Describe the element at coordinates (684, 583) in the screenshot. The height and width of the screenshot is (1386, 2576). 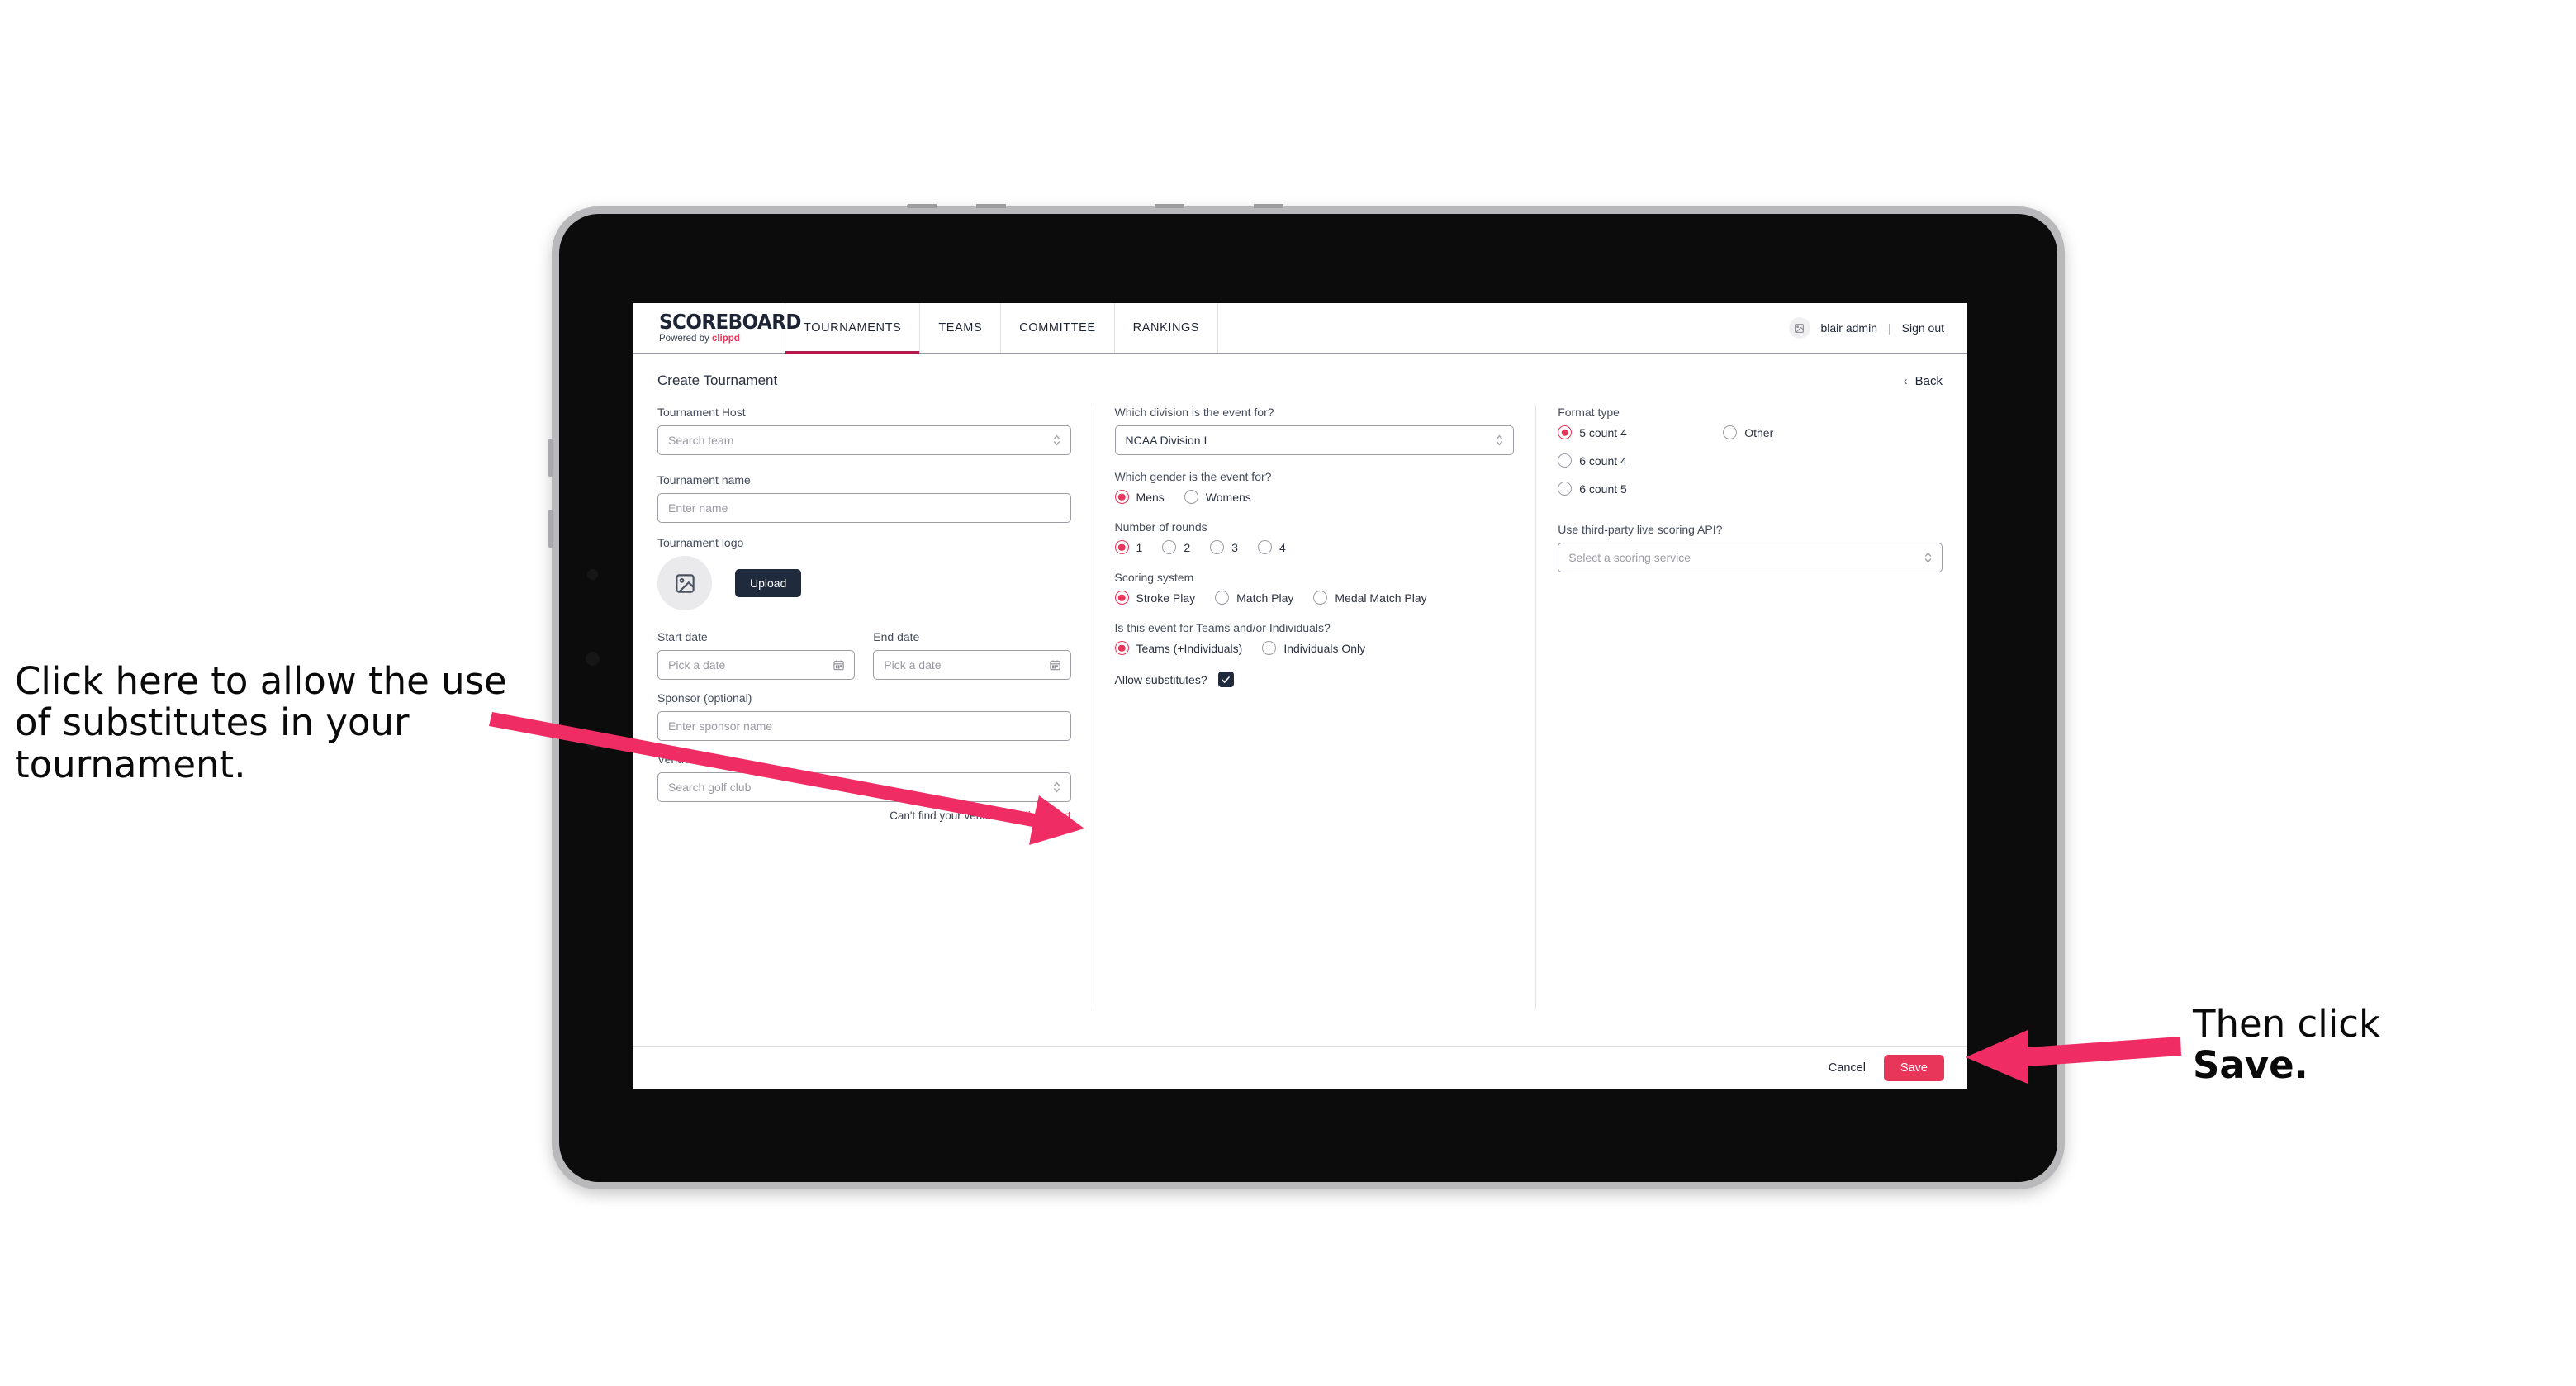
I see `tournament-logo-preview` at that location.